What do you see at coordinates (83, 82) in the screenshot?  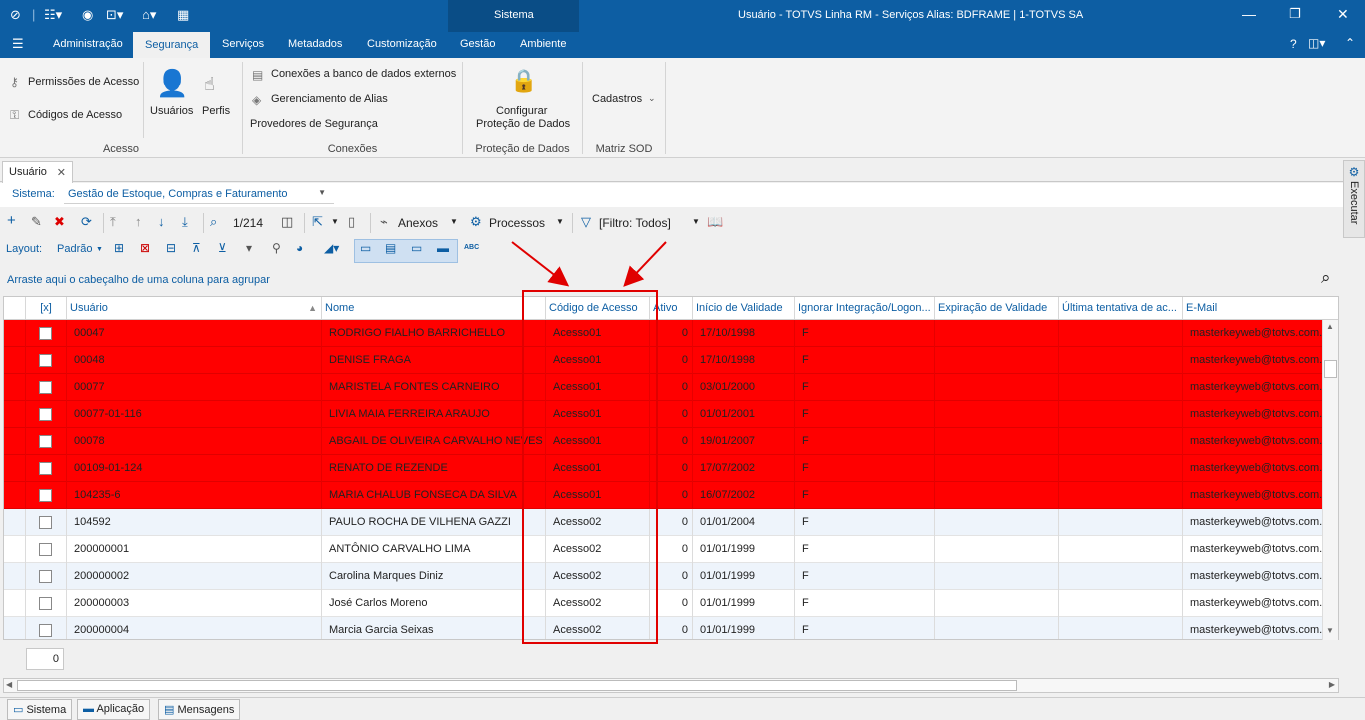 I see `ribbon-permissoes-acesso: Permissões de Acesso` at bounding box center [83, 82].